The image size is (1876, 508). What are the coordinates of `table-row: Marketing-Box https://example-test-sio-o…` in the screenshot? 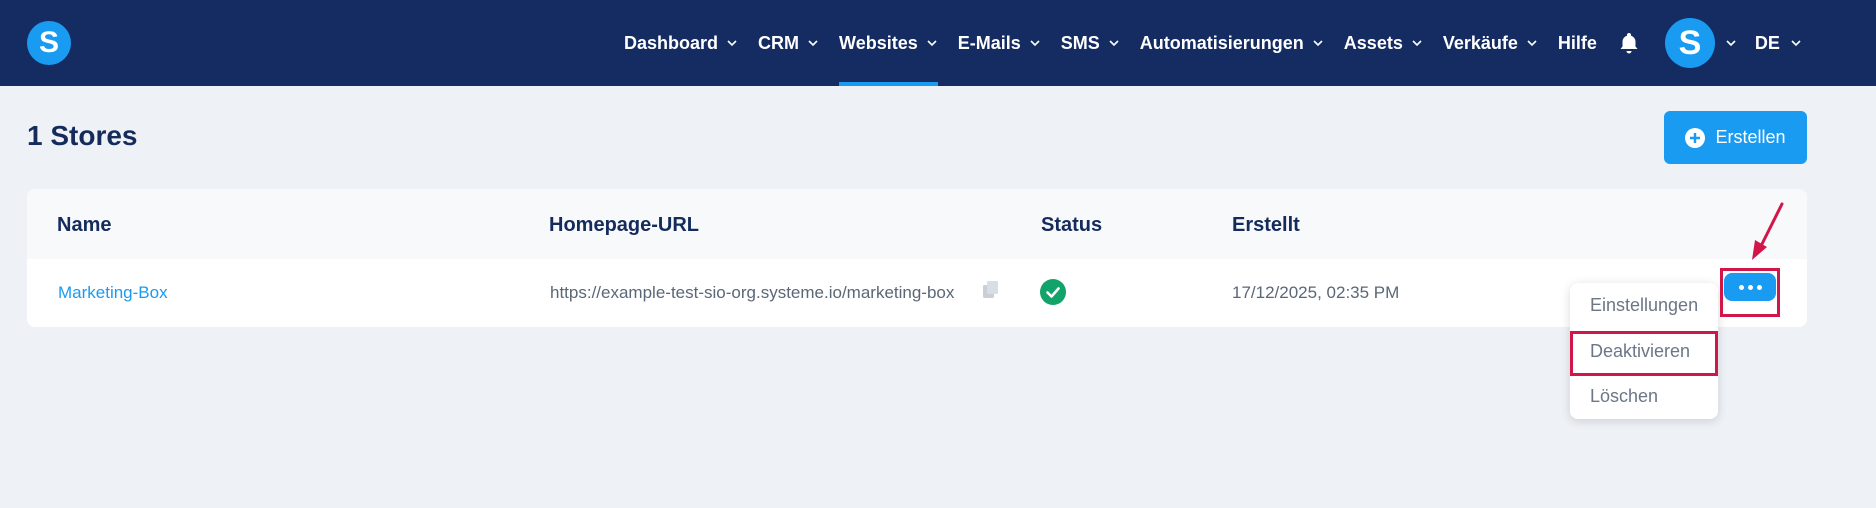 It's located at (917, 293).